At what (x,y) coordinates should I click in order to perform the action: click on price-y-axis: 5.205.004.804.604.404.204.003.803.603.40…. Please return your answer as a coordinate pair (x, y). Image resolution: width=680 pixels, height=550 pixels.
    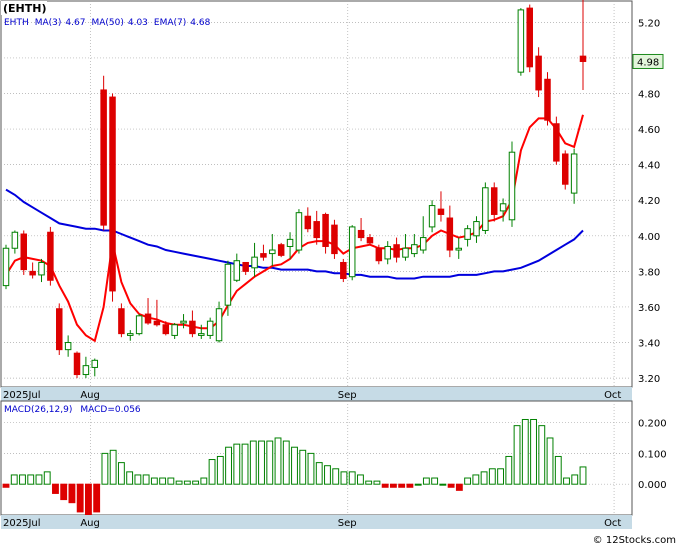
    Looking at the image, I should click on (649, 201).